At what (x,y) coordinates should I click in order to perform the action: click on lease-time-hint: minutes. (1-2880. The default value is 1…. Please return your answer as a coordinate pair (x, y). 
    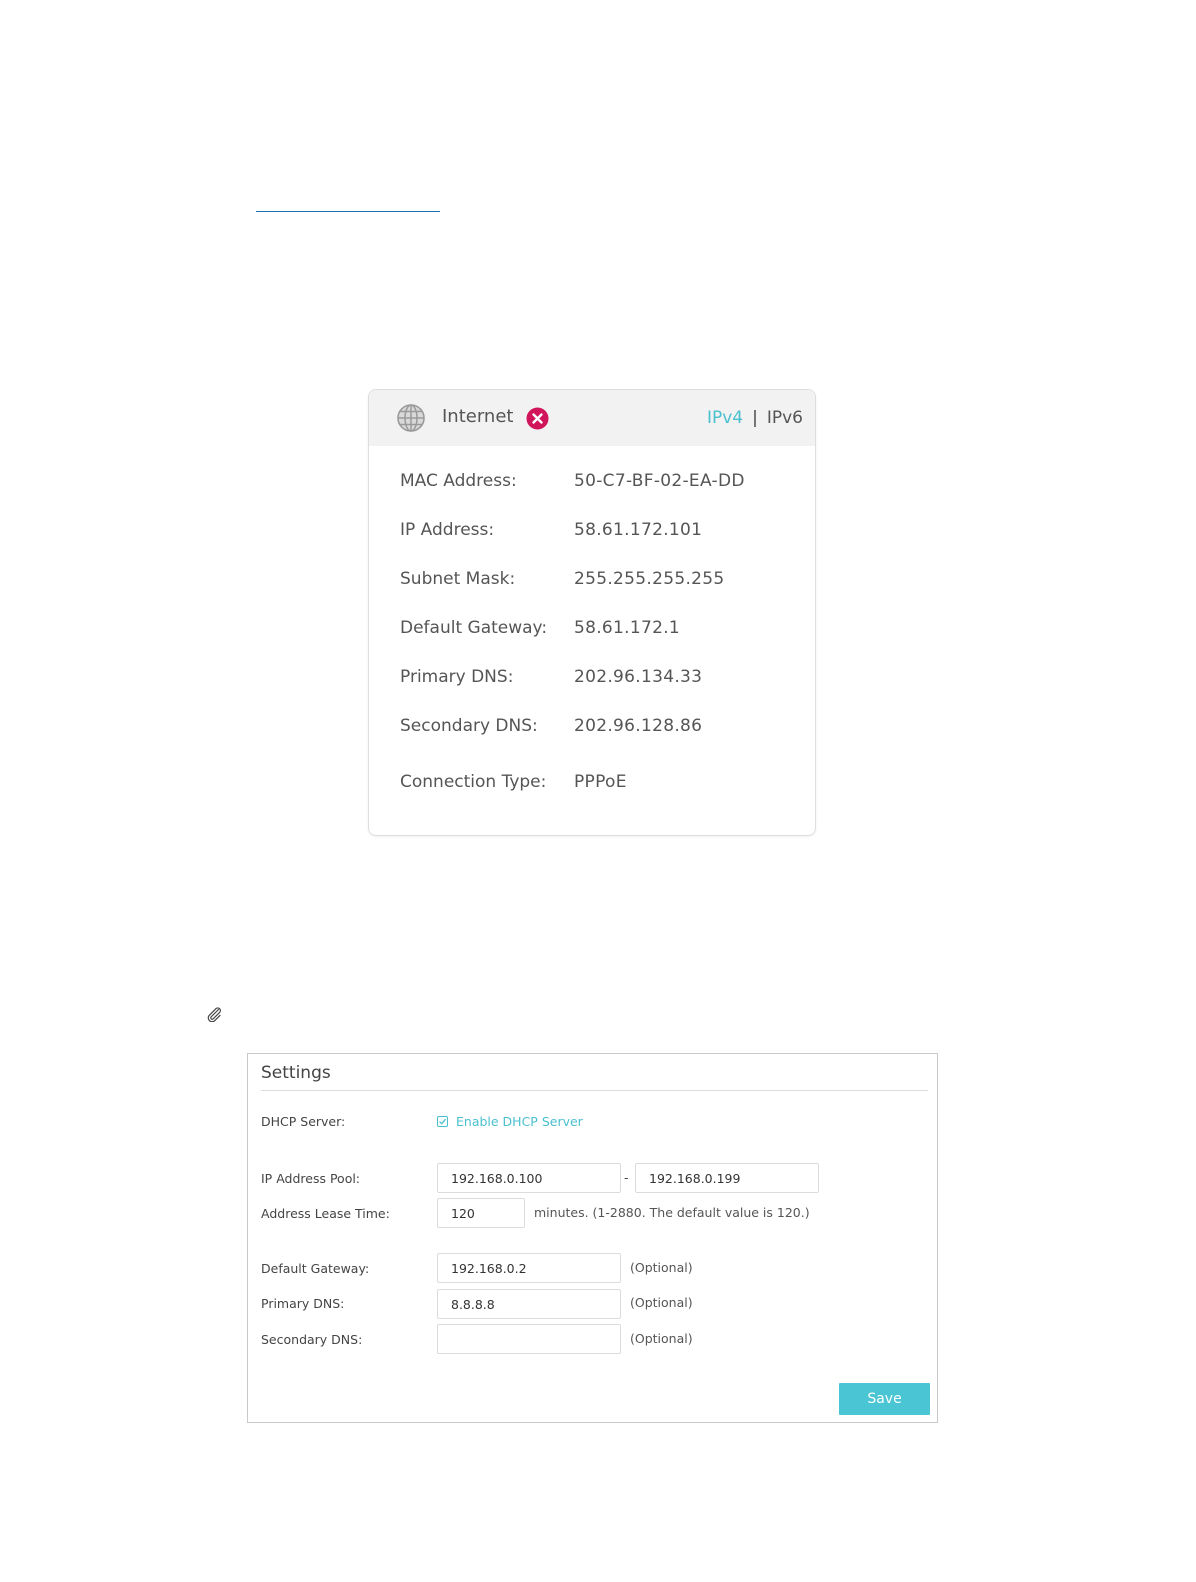
    Looking at the image, I should click on (672, 1212).